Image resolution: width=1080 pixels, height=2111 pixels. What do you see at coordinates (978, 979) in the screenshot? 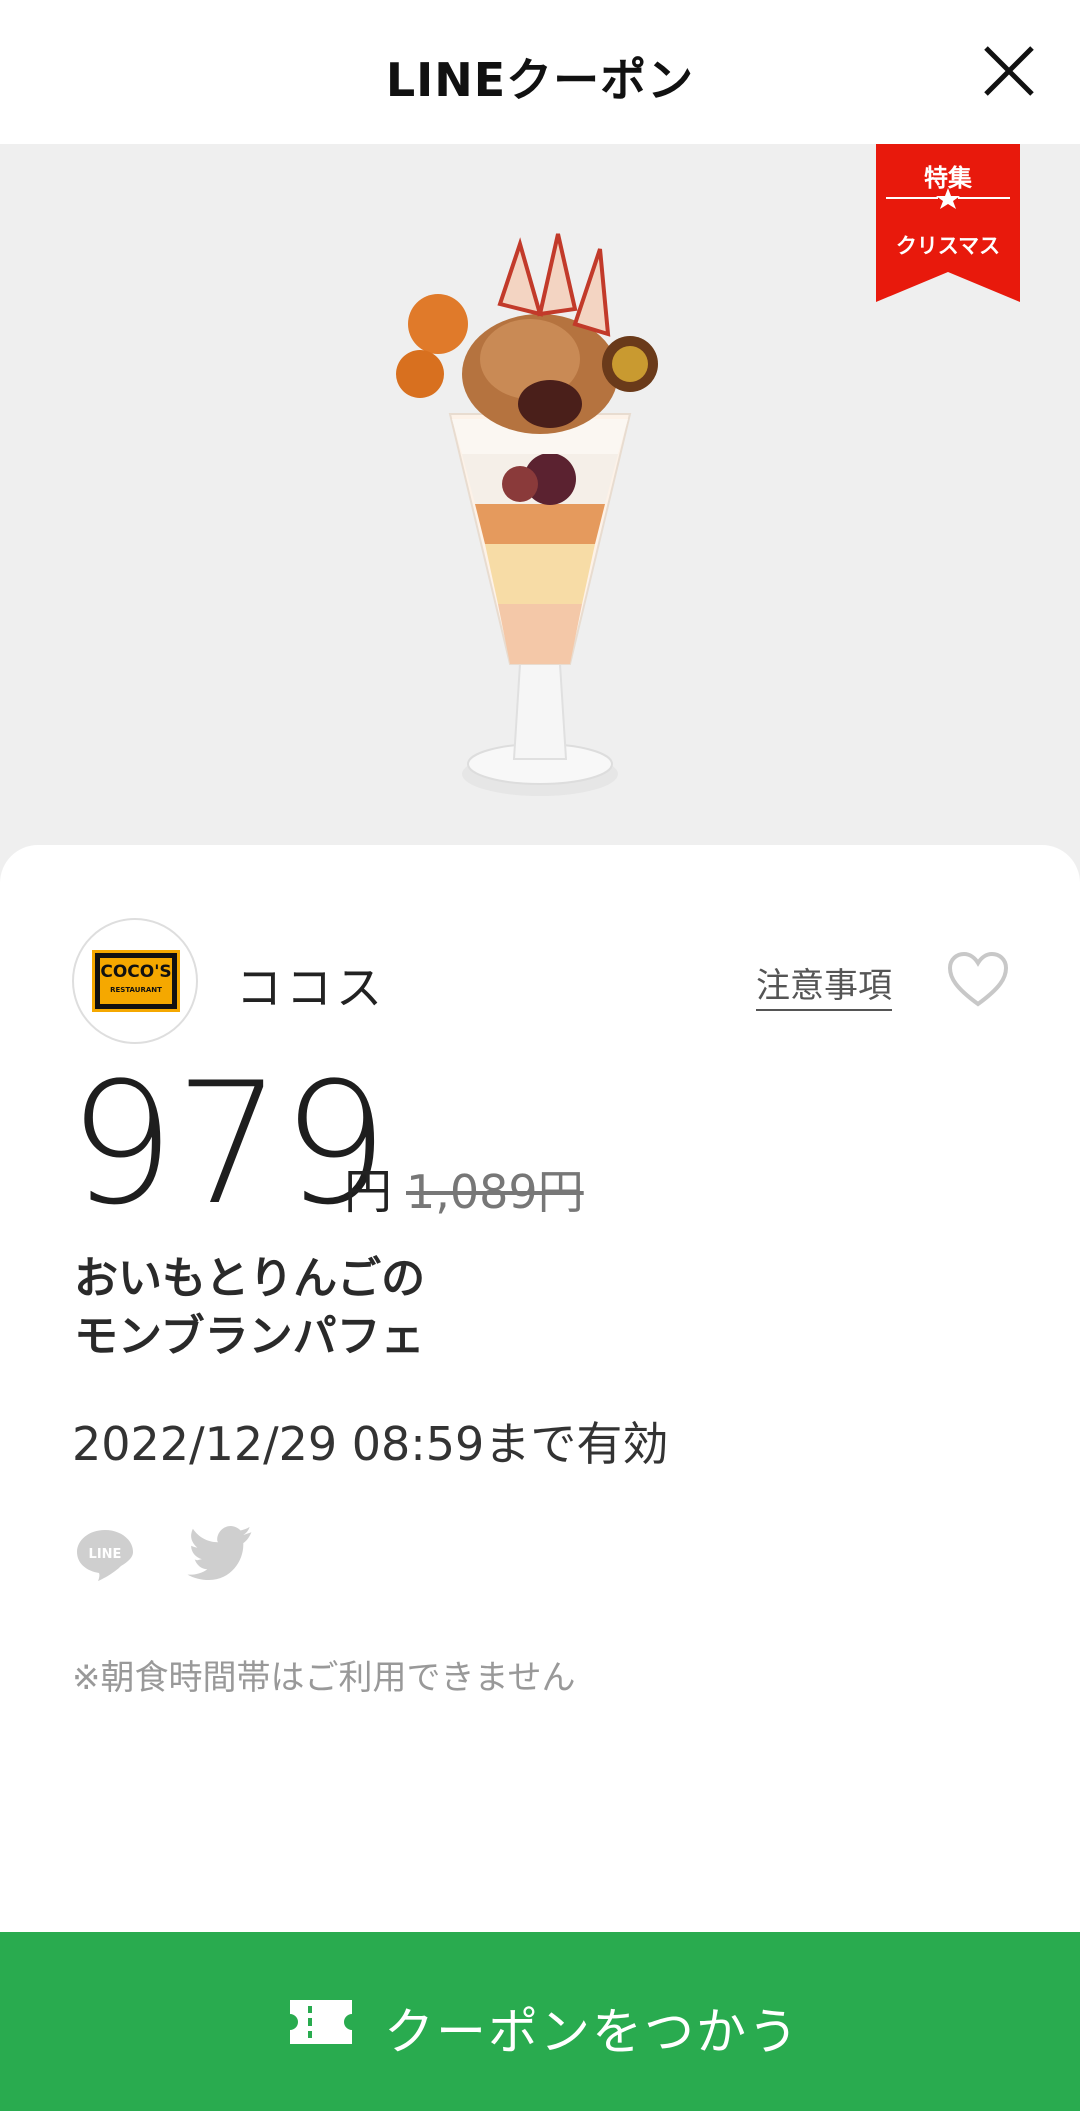
I see `heart-icon` at bounding box center [978, 979].